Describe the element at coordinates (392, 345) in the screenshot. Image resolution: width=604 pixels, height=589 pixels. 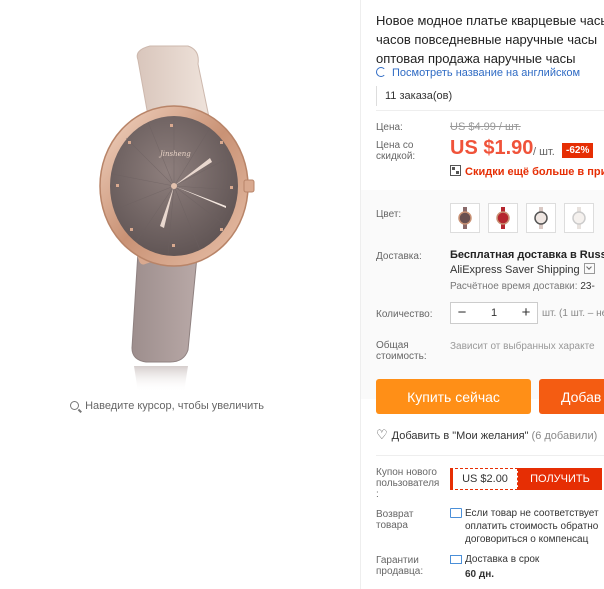
I see `total-label-line: Общая` at that location.